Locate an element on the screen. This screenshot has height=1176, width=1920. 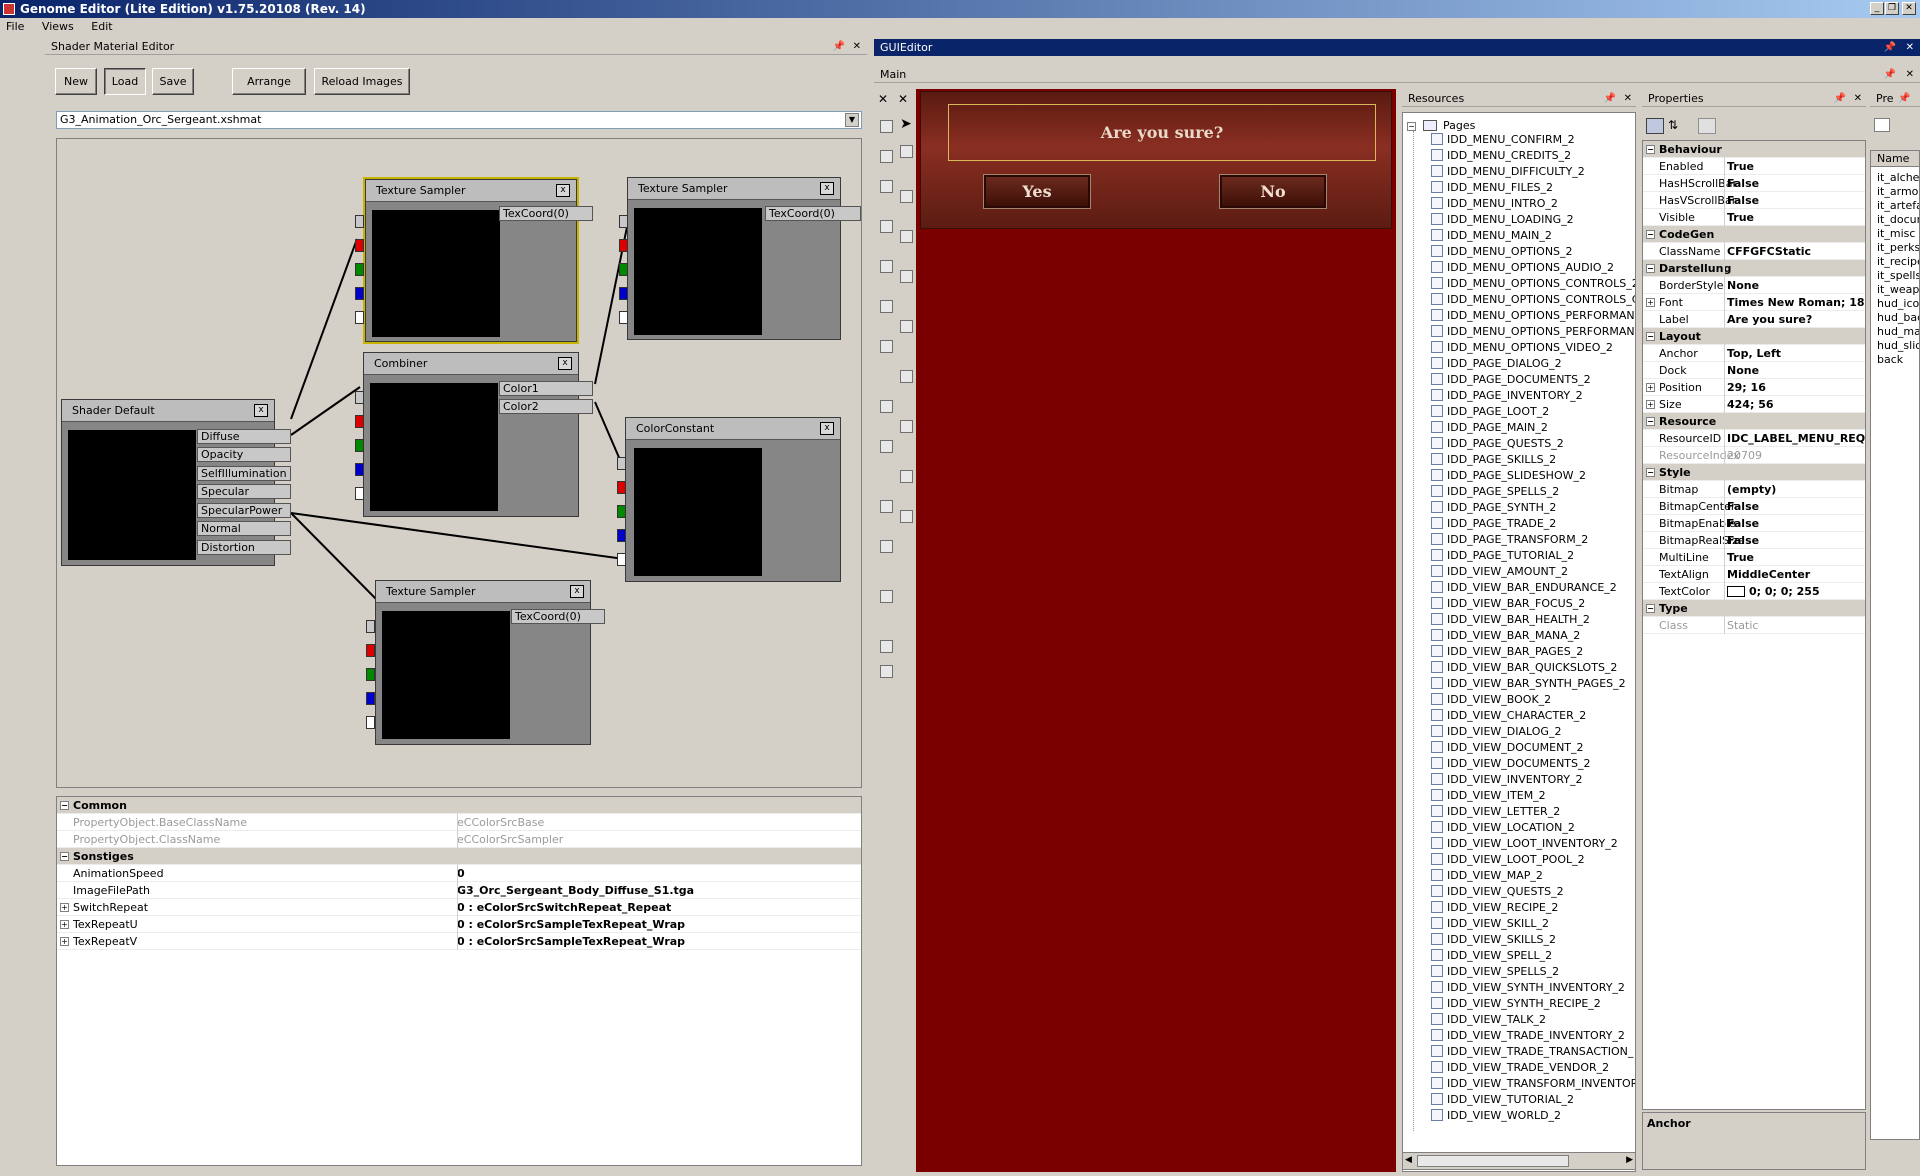
resource-item: IDD_VIEW_QUESTS_2 is located at coordinates (1497, 892).